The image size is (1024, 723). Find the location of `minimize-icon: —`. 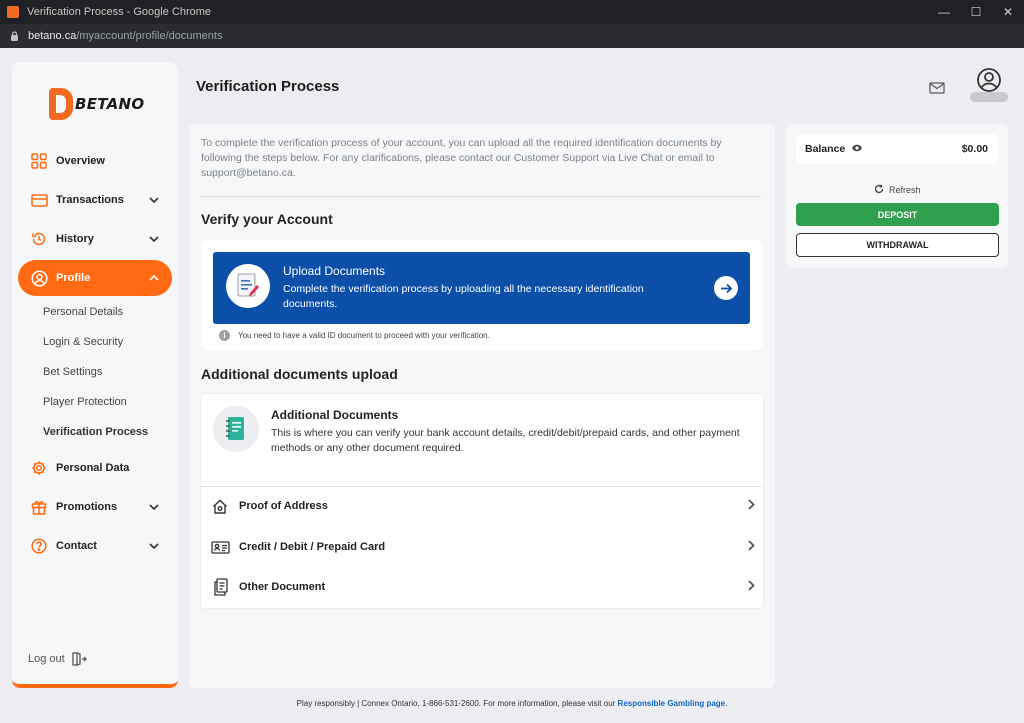

minimize-icon: — is located at coordinates (944, 12).